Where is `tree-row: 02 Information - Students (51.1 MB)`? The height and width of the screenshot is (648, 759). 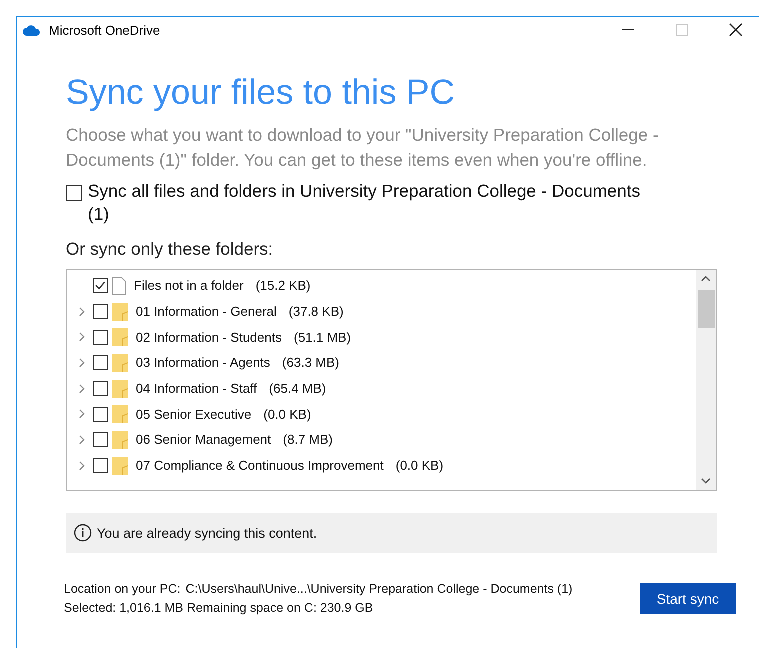
tree-row: 02 Information - Students (51.1 MB) is located at coordinates (385, 337).